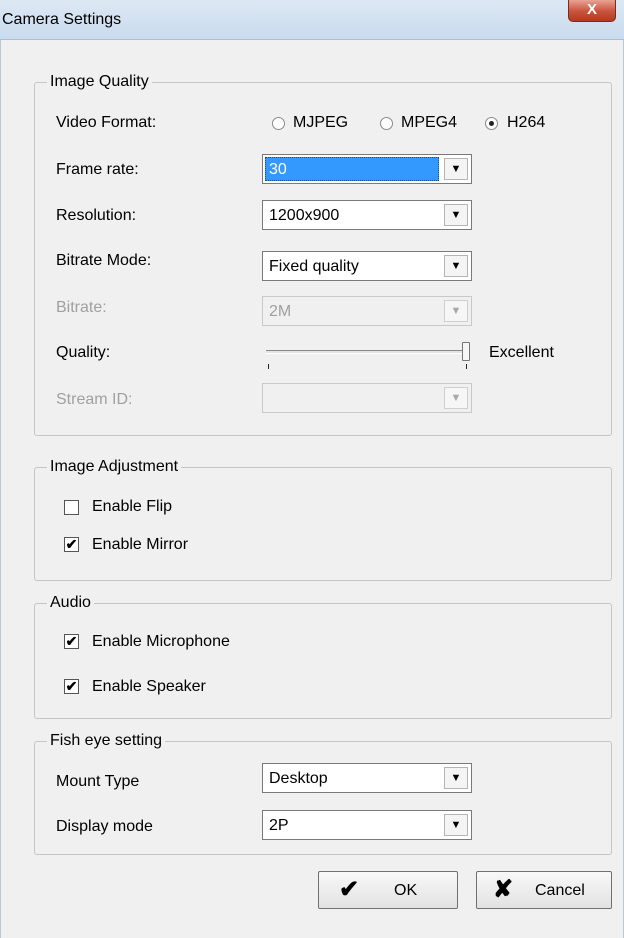  Describe the element at coordinates (278, 169) in the screenshot. I see `frame-rate-value: 30` at that location.